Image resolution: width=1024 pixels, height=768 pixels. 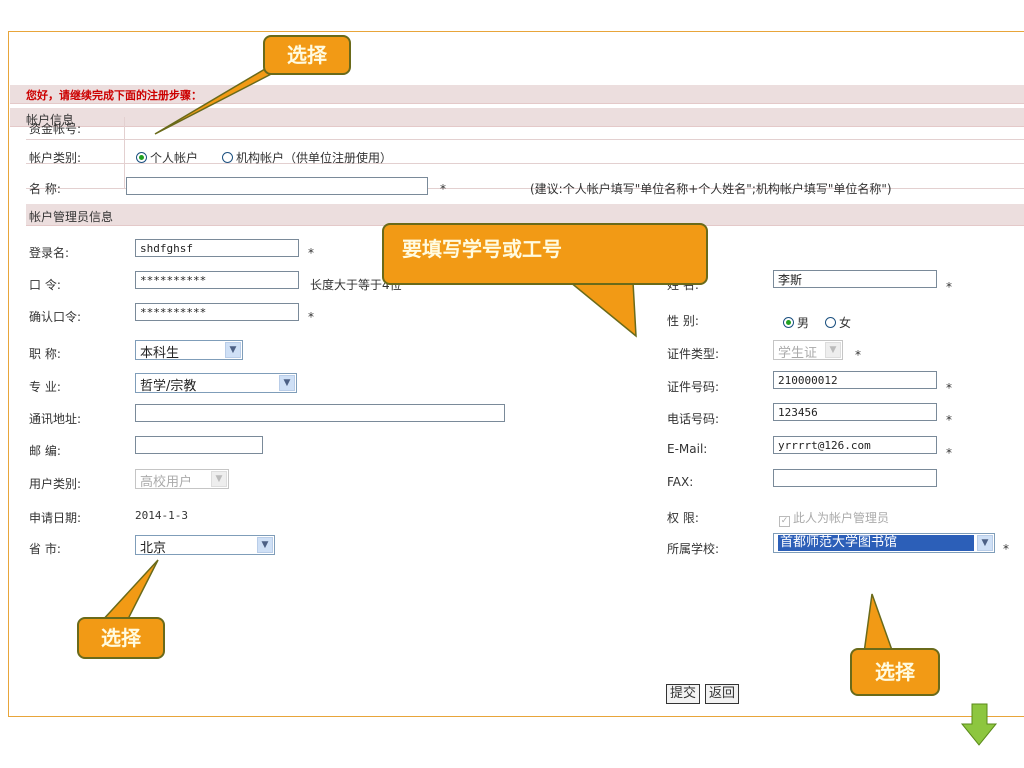 I want to click on checkbox-admin: ✓, so click(x=784, y=521).